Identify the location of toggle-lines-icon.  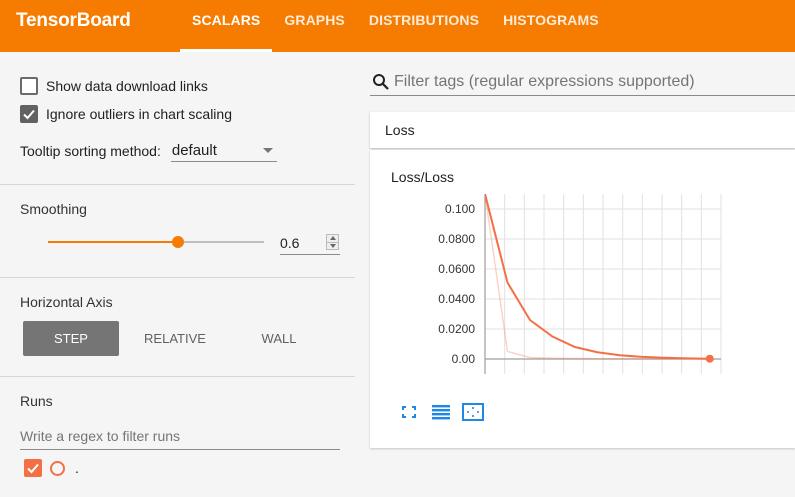
(441, 412).